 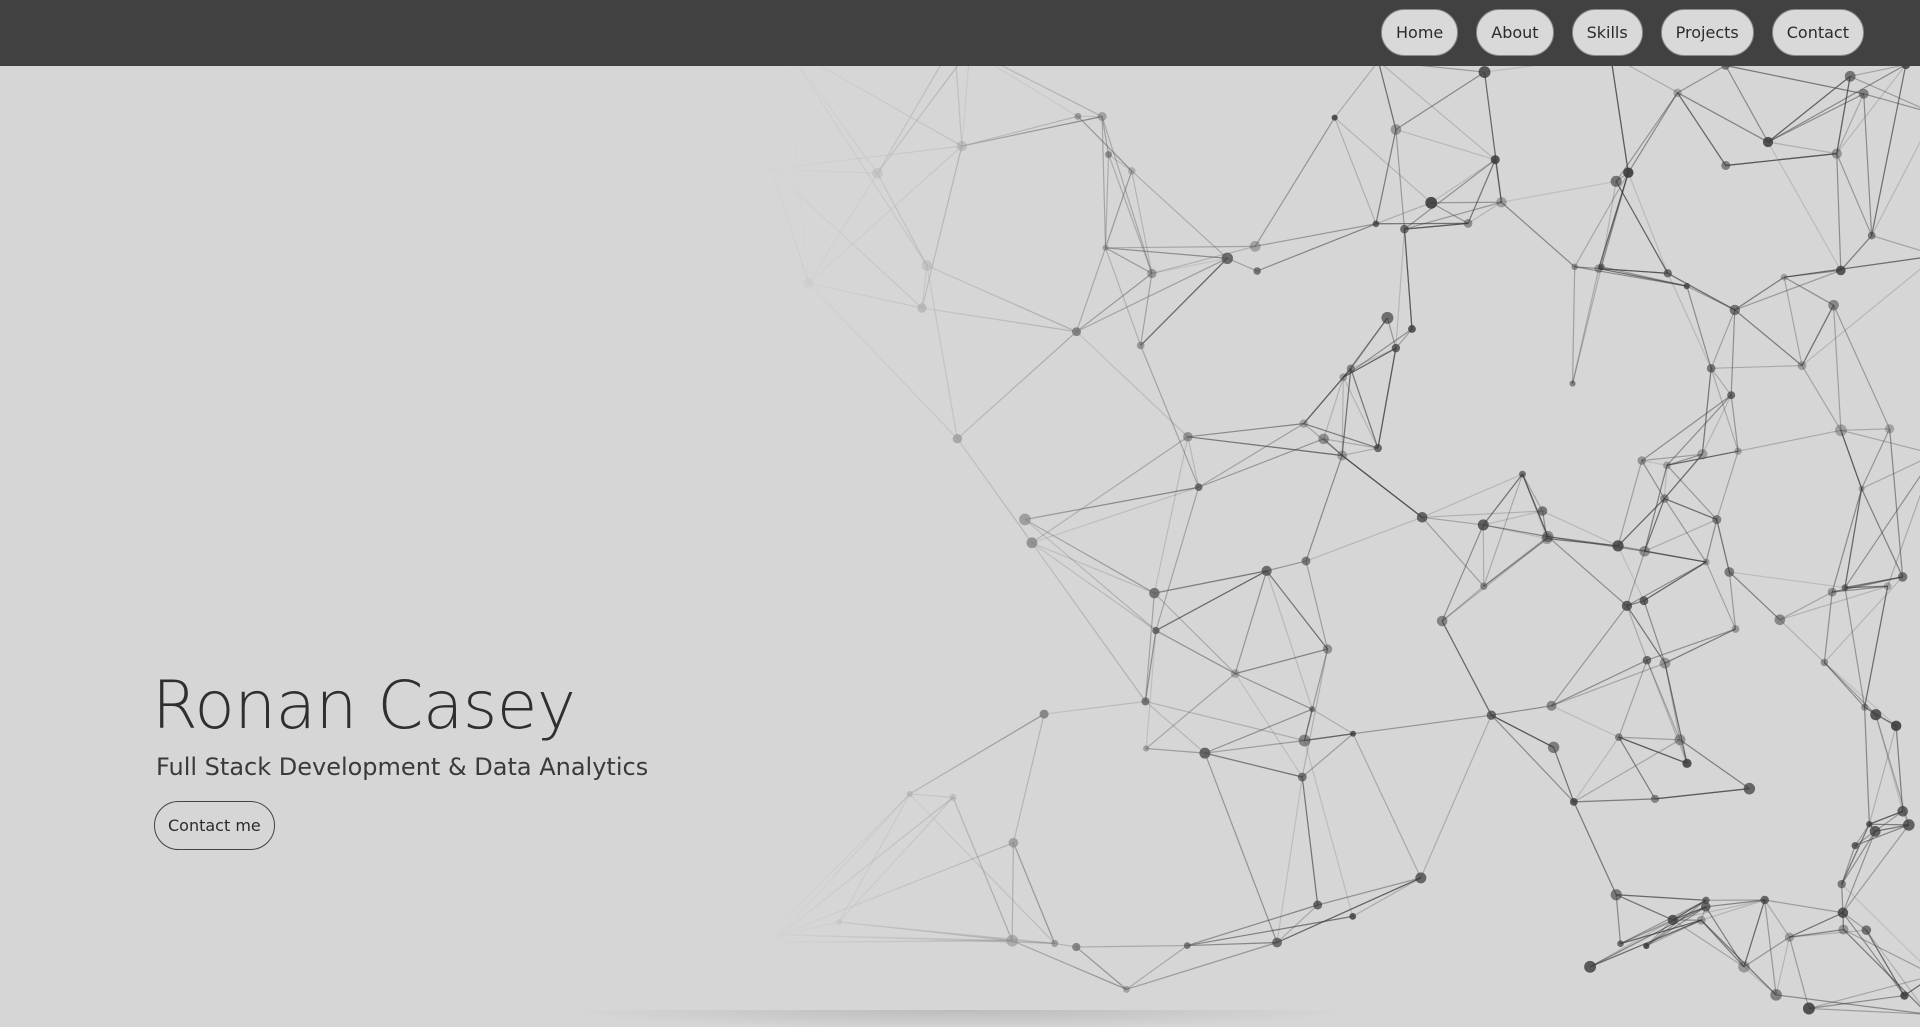 What do you see at coordinates (1707, 32) in the screenshot?
I see `nav-projects-button: Projects` at bounding box center [1707, 32].